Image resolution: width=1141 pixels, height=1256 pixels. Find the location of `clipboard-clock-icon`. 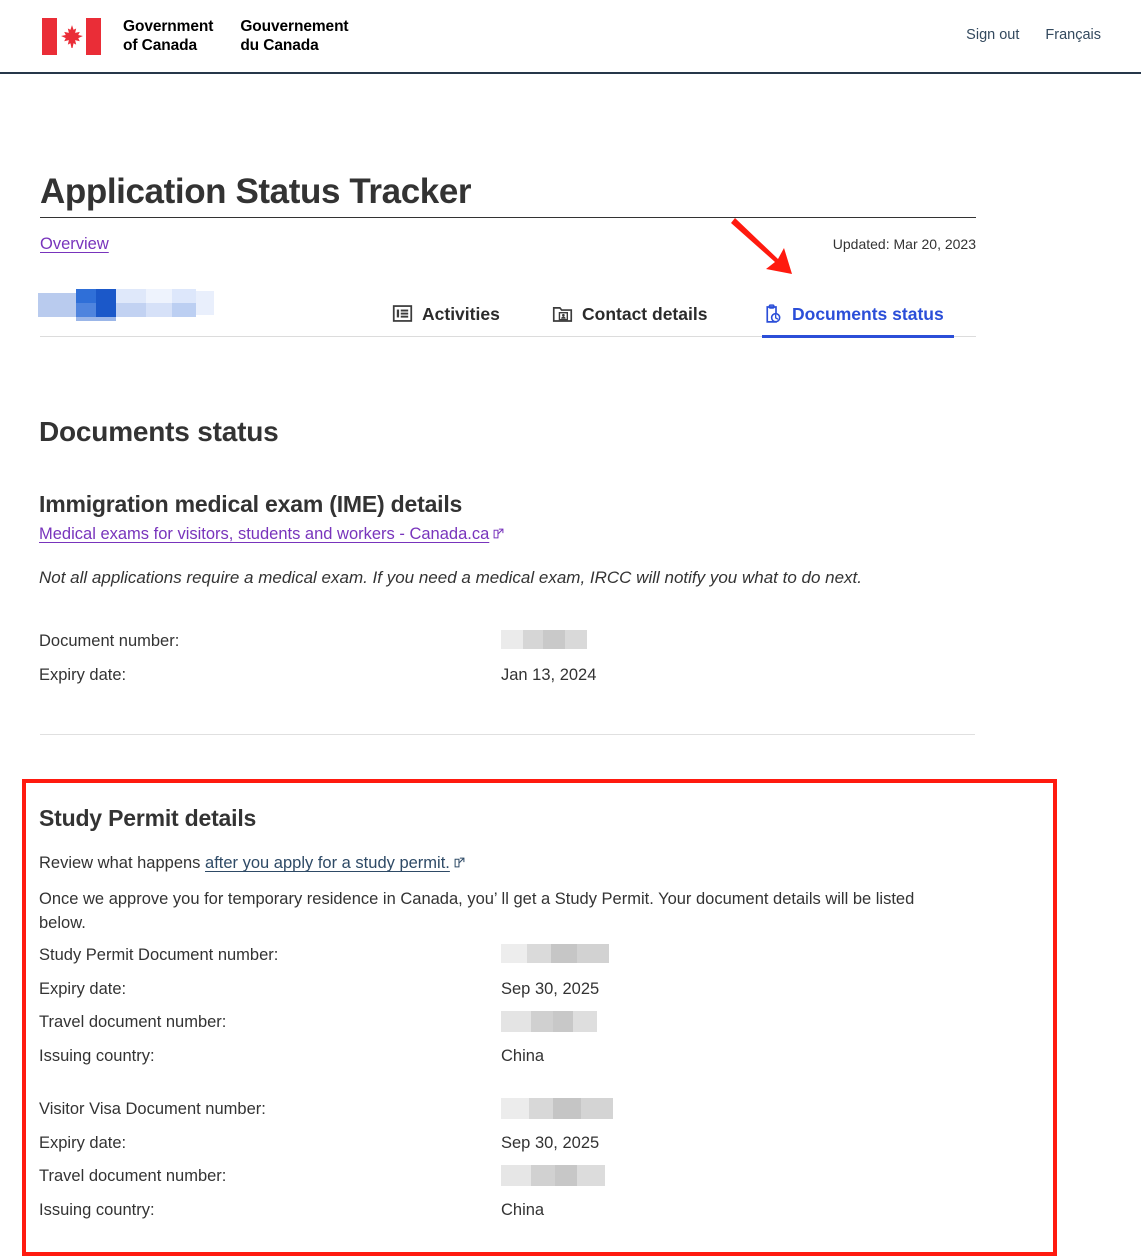

clipboard-clock-icon is located at coordinates (772, 314).